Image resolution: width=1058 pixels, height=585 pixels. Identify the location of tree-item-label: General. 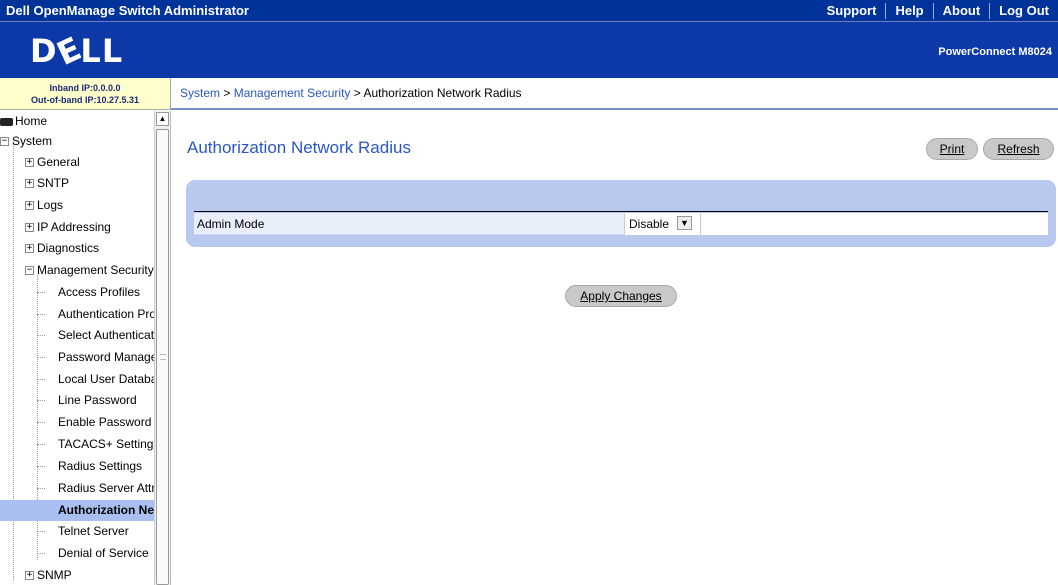
(58, 162).